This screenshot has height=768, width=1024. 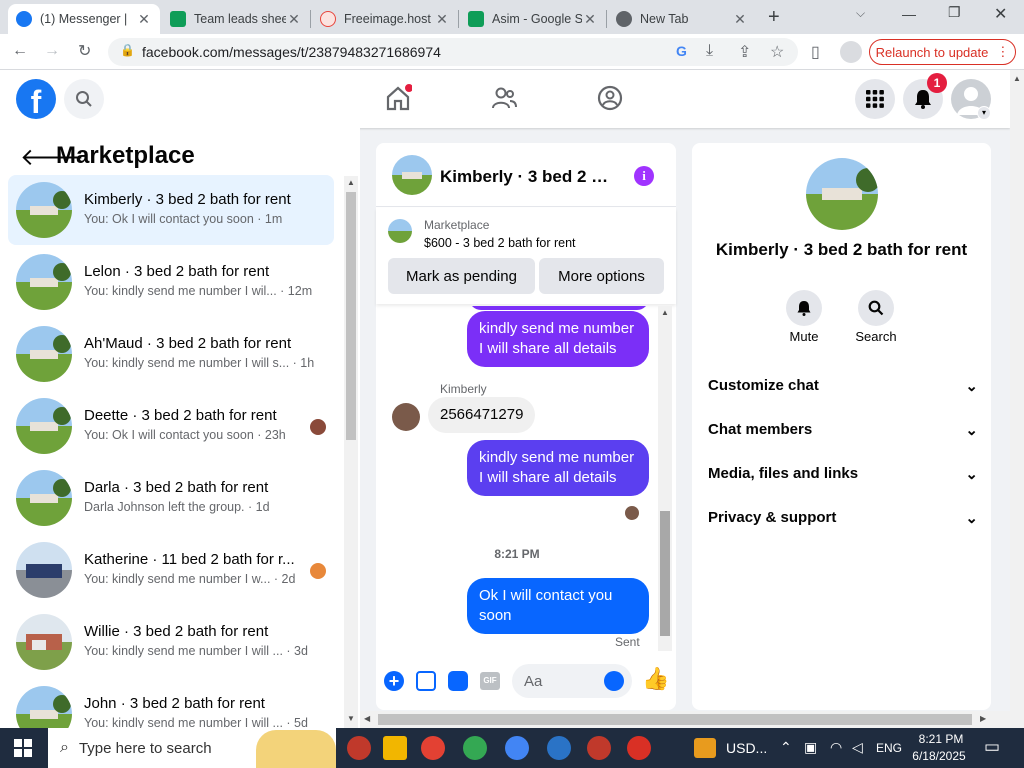 What do you see at coordinates (433, 748) in the screenshot?
I see `chrome-icon` at bounding box center [433, 748].